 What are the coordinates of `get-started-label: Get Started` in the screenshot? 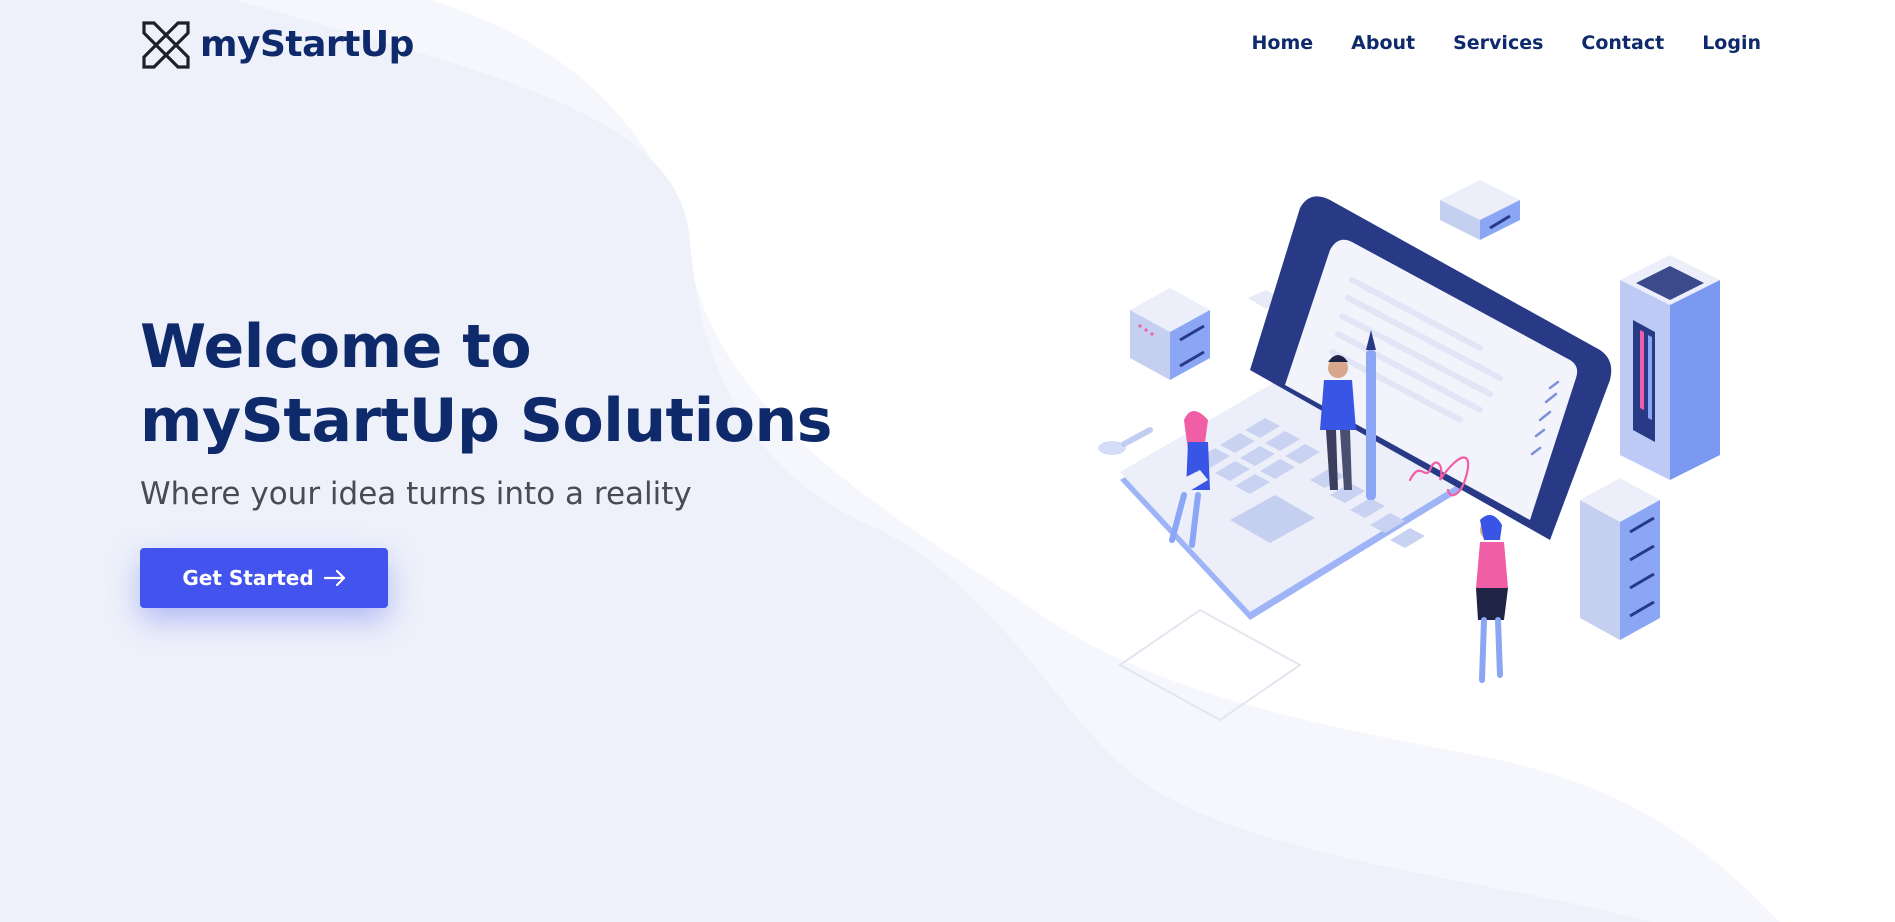 It's located at (248, 578).